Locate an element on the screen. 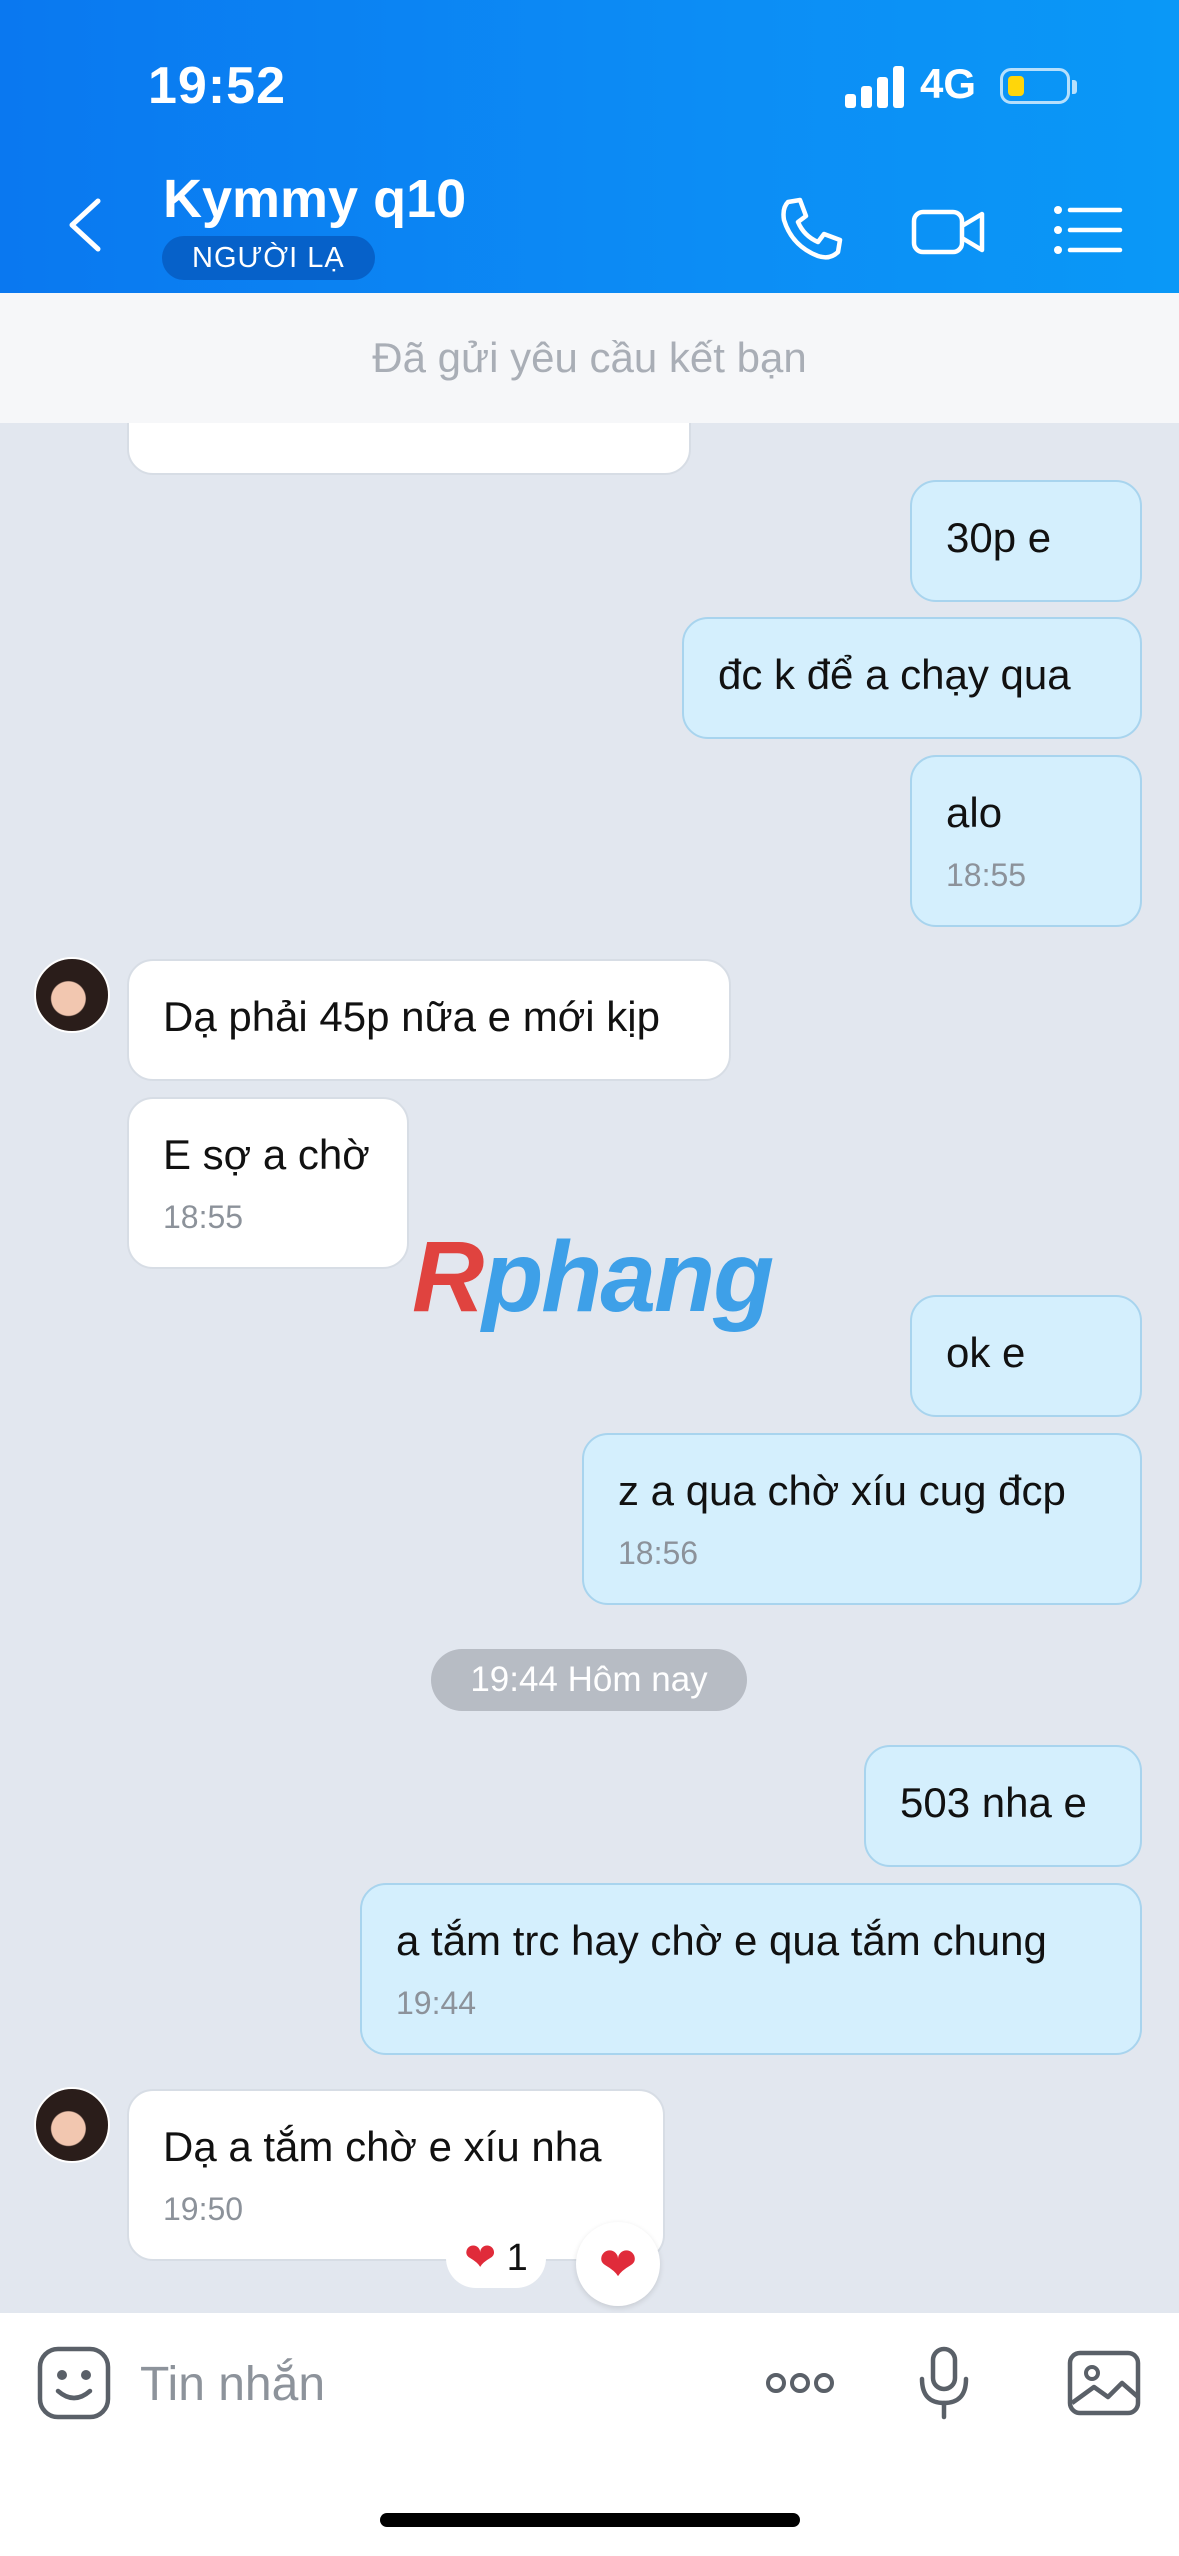 The image size is (1179, 2556). video-call-icon is located at coordinates (948, 230).